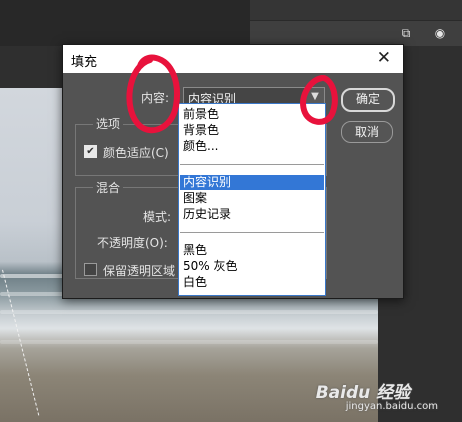 The width and height of the screenshot is (462, 422). Describe the element at coordinates (90, 269) in the screenshot. I see `preserve-transparency-checkbox` at that location.